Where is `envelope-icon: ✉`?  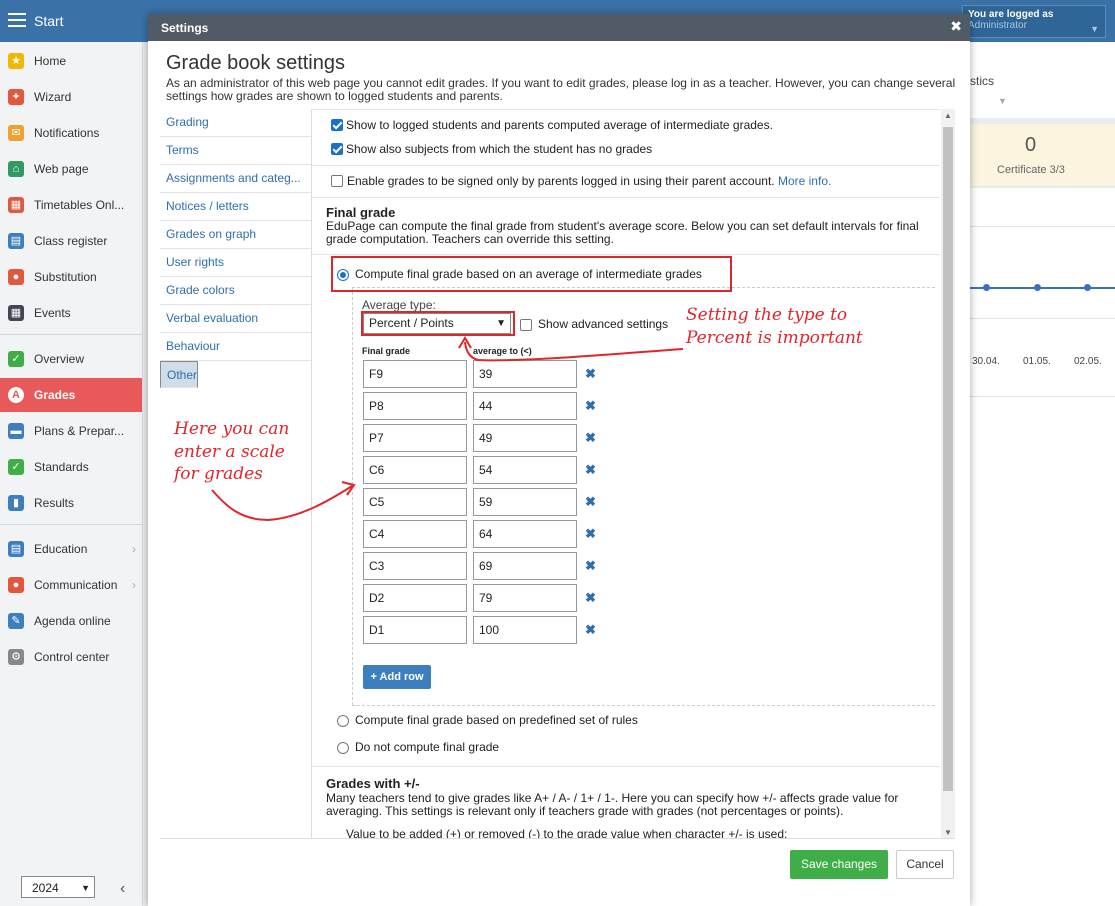 envelope-icon: ✉ is located at coordinates (16, 133).